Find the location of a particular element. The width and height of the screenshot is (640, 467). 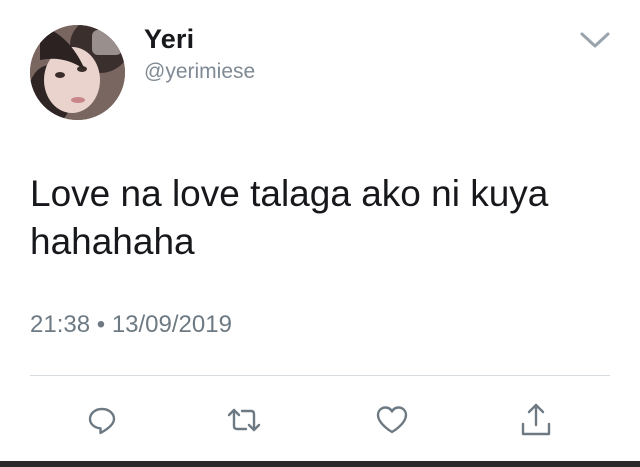

reply-button is located at coordinates (102, 420).